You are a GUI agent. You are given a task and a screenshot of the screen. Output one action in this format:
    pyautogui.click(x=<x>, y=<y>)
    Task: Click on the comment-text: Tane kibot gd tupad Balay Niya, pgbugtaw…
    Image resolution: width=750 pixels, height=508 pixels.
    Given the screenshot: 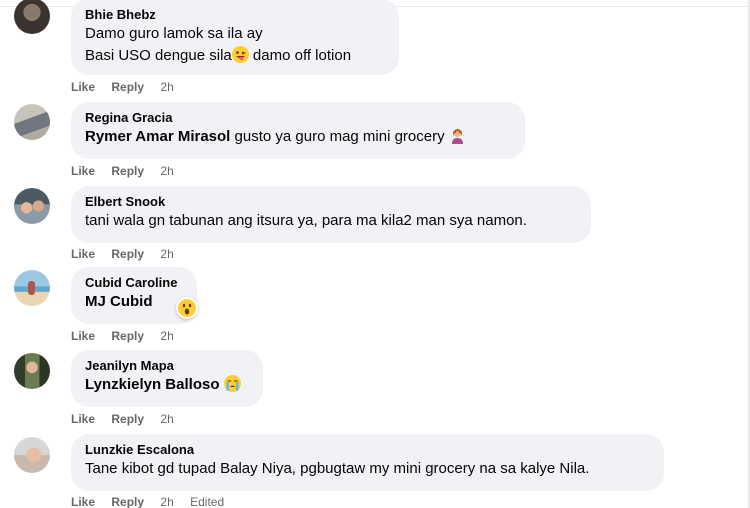 What is the action you would take?
    pyautogui.click(x=337, y=468)
    